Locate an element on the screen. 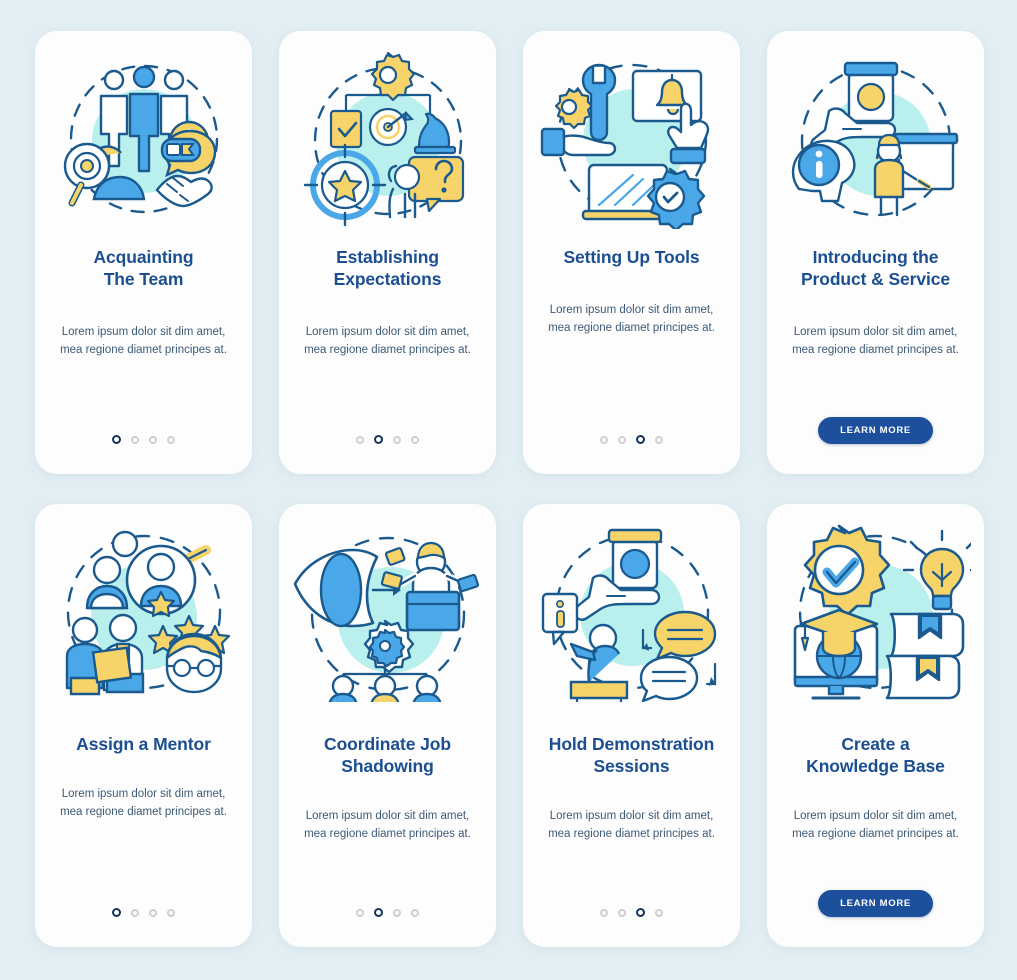 The height and width of the screenshot is (980, 1017). demonstration-session-illustration is located at coordinates (631, 611).